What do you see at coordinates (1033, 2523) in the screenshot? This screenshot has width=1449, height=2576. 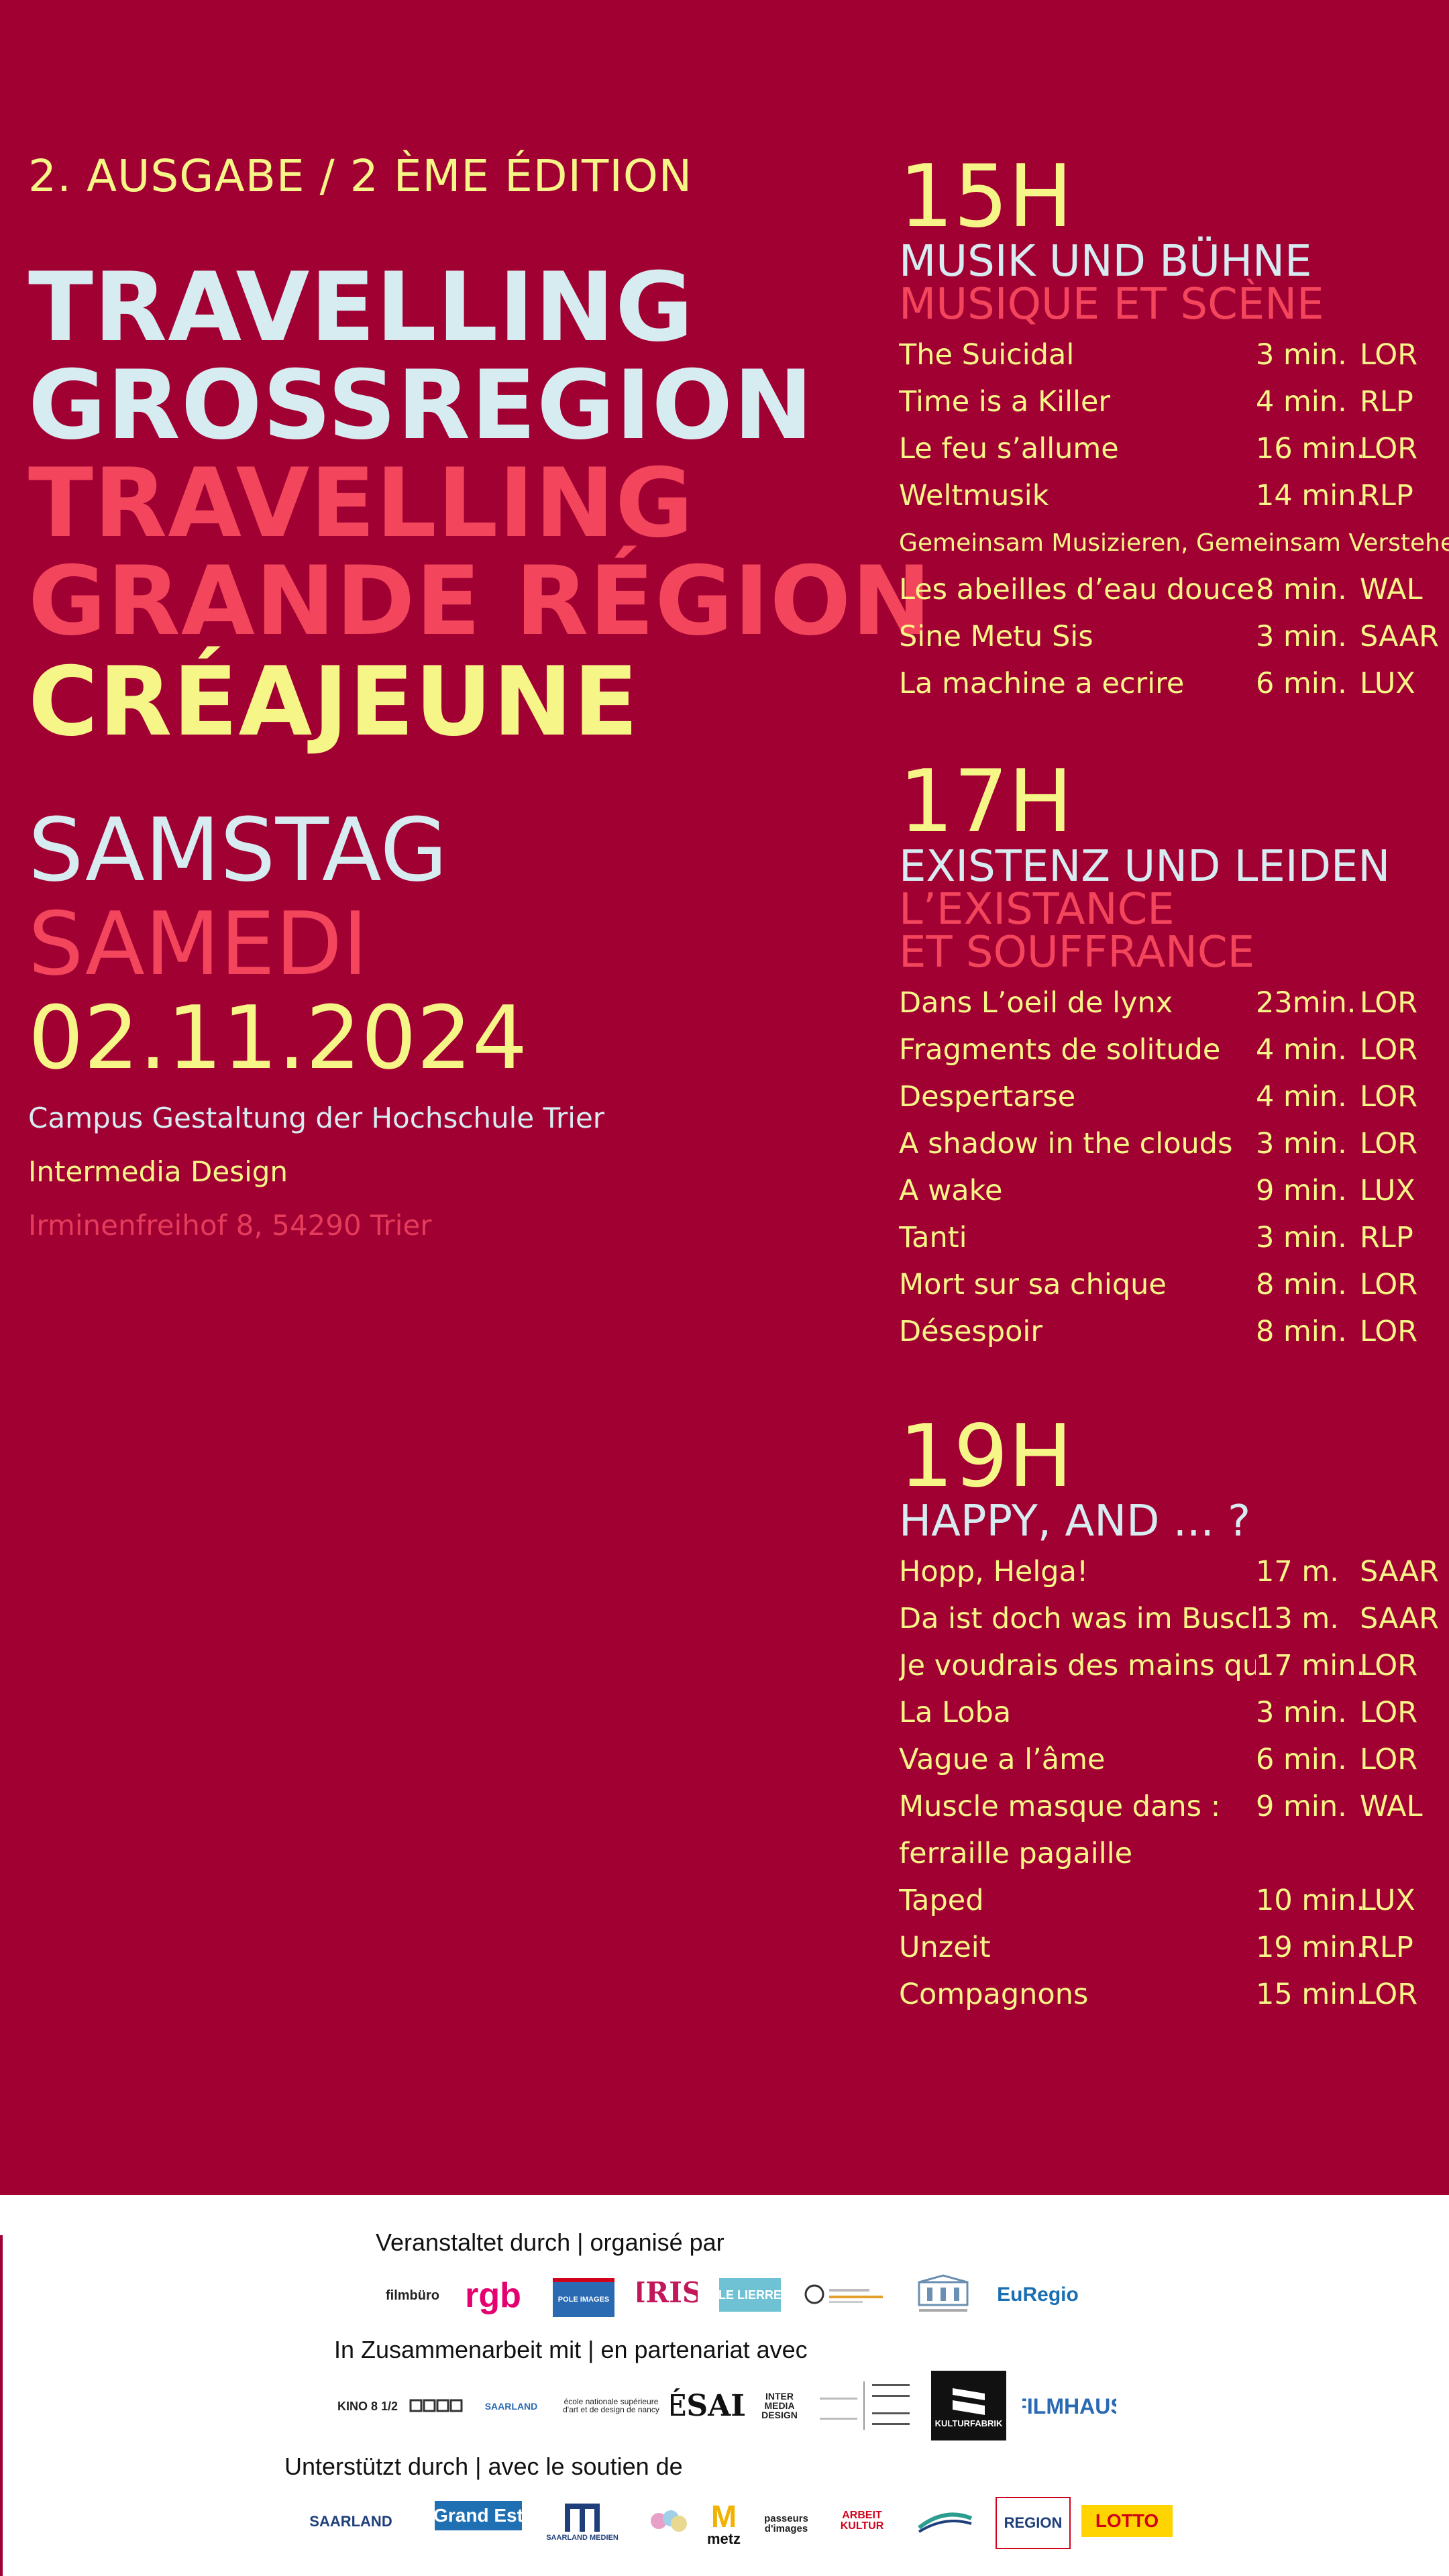 I see `grande-region-logo: REGION` at bounding box center [1033, 2523].